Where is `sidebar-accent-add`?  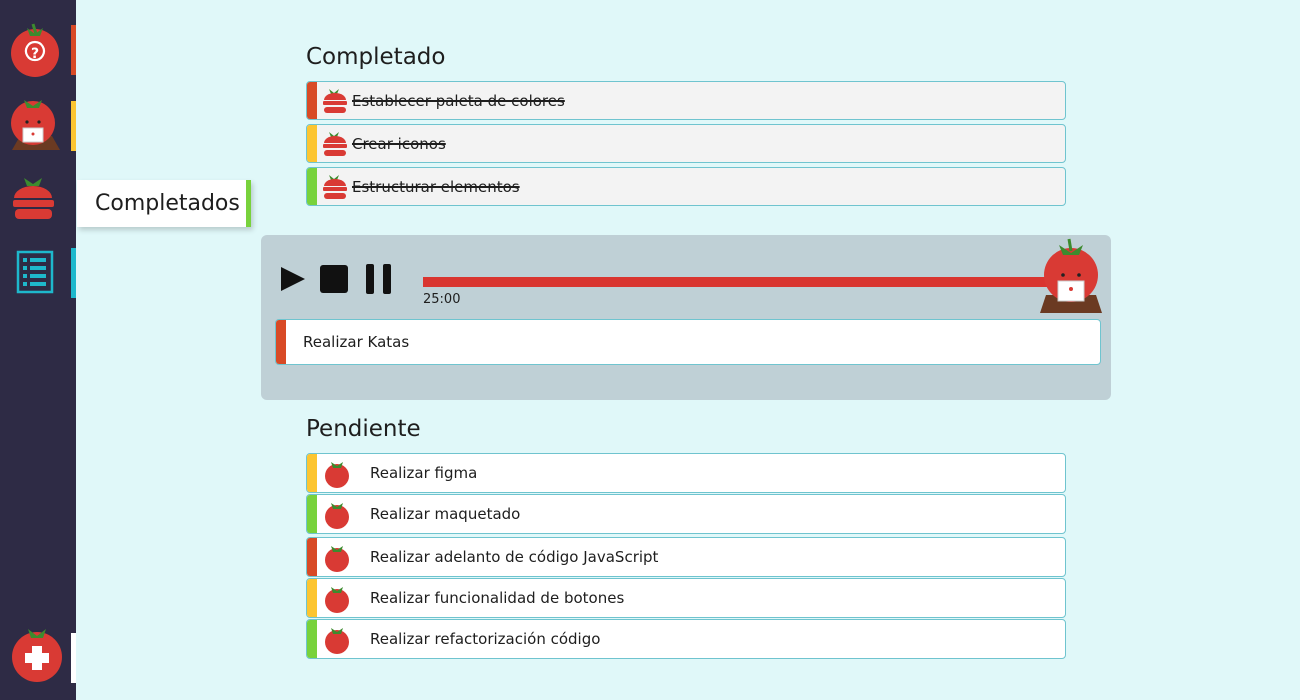 sidebar-accent-add is located at coordinates (73, 658).